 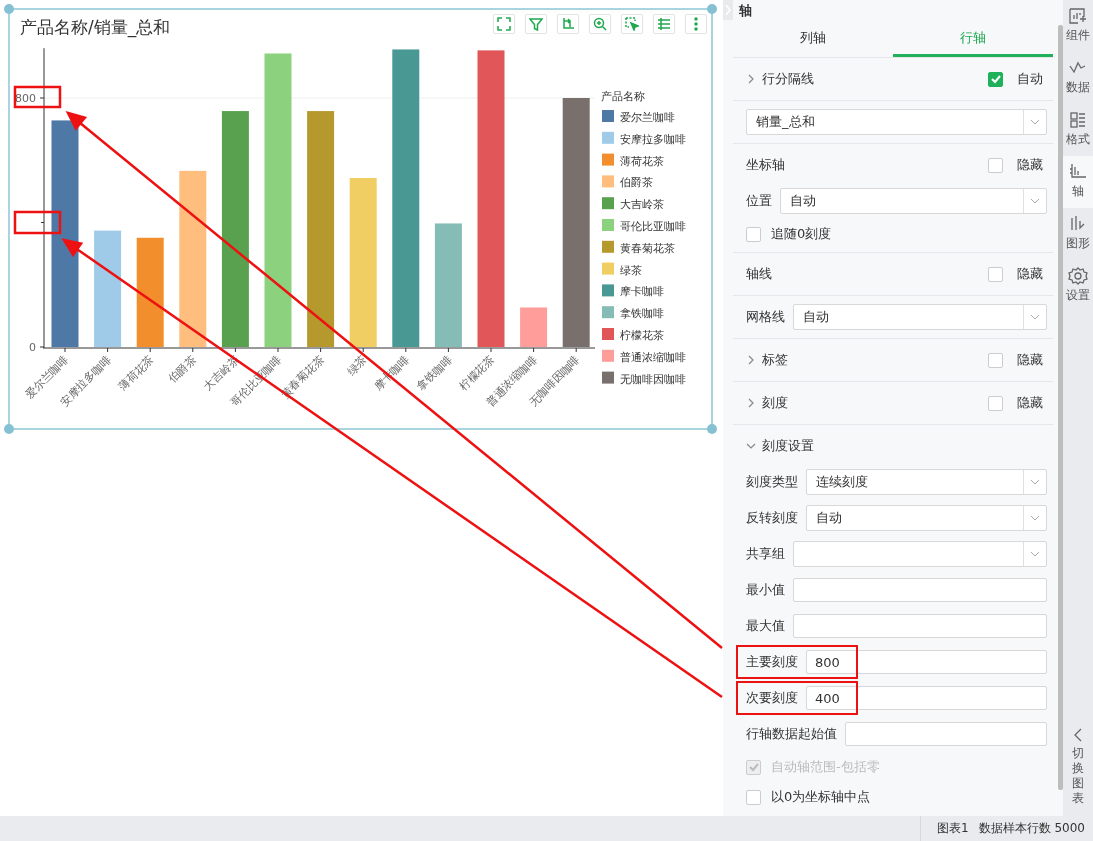 What do you see at coordinates (647, 117) in the screenshot?
I see `legend-label: 爱尔兰咖啡` at bounding box center [647, 117].